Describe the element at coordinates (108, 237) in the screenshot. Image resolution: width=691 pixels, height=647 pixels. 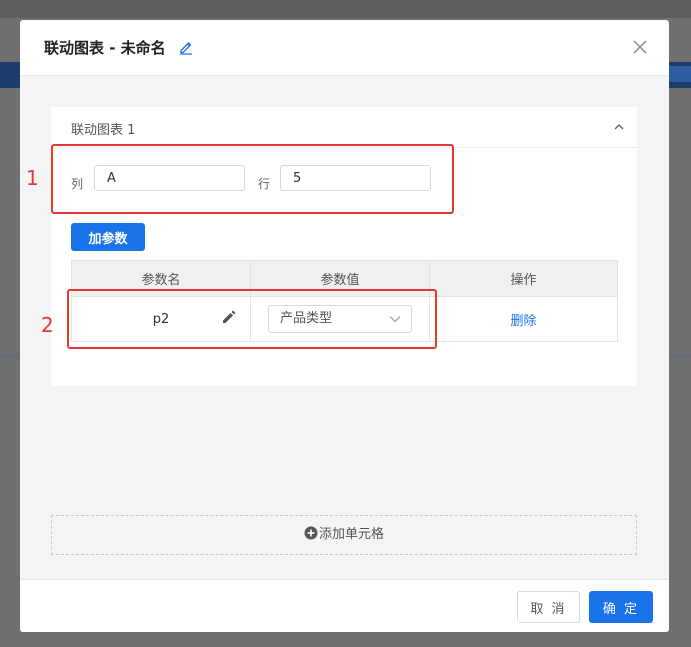
I see `add-param-button: 加参数` at that location.